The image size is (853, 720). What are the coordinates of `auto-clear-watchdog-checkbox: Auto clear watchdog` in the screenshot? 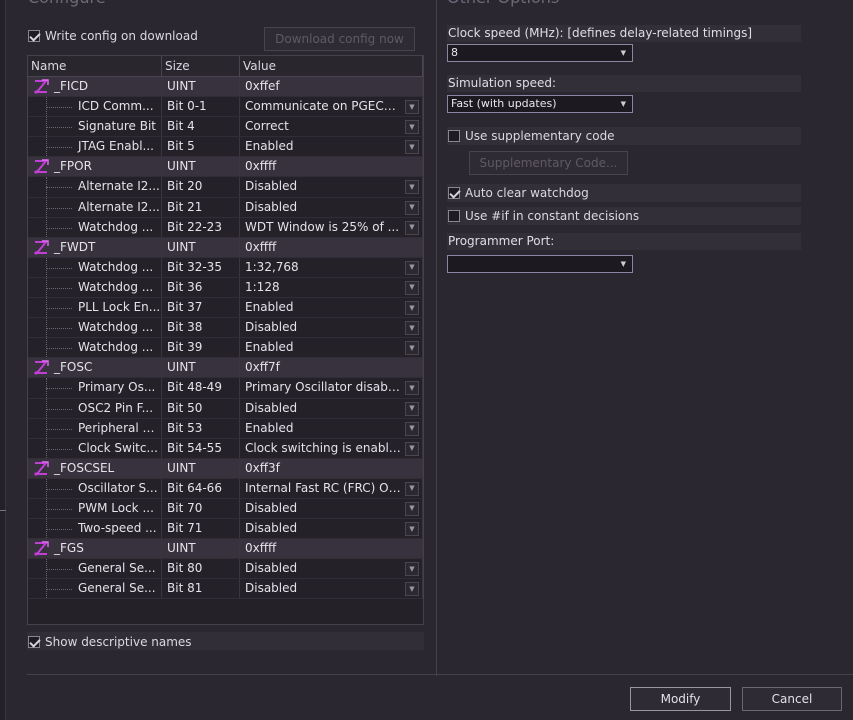 It's located at (624, 193).